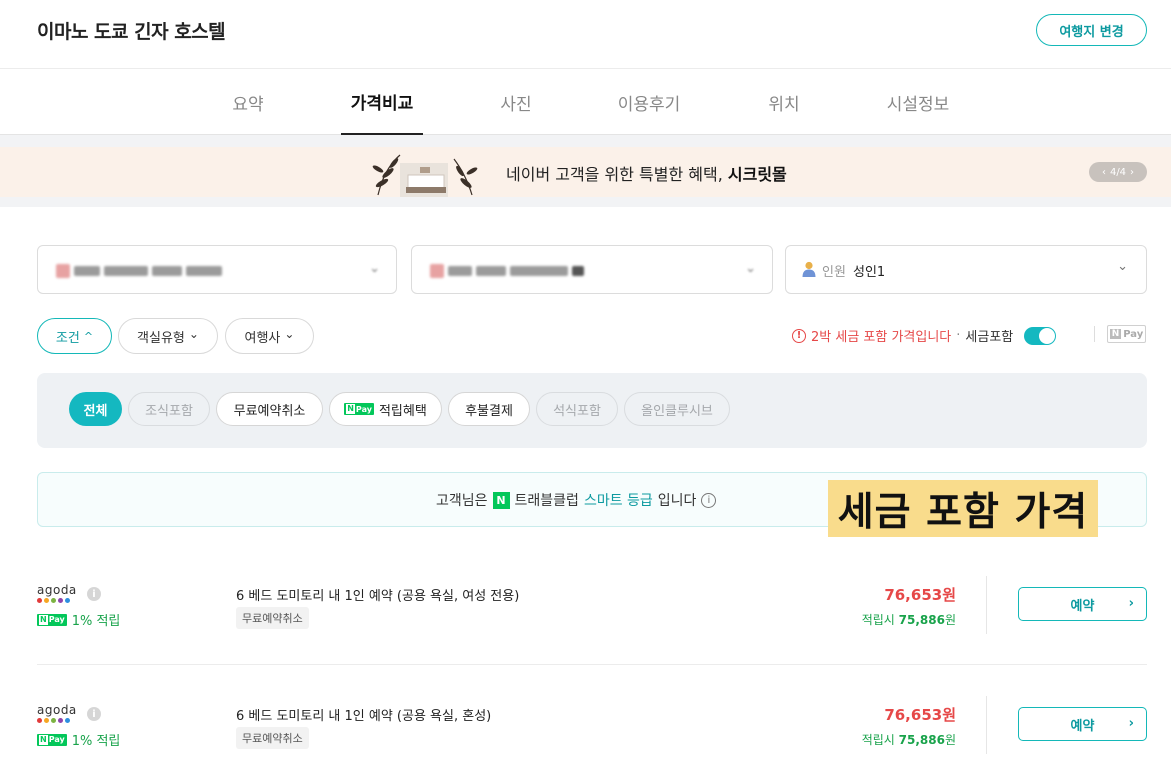  I want to click on promo-banner: 네이버 고객을 위한 특별한 혜택, 시크릿몰 ‹ 4/4 ›, so click(585, 172).